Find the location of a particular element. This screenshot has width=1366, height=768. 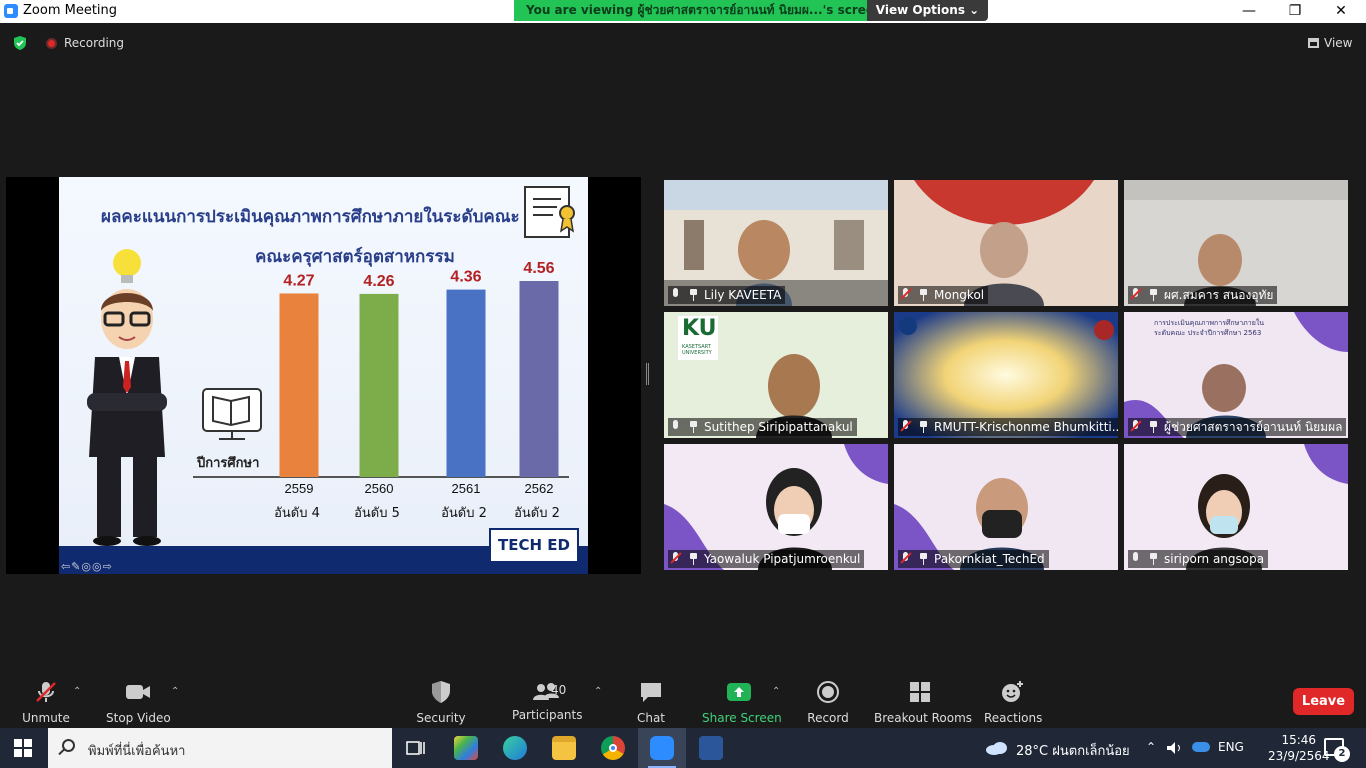

taskbar-app-file-explorer is located at coordinates (564, 748).